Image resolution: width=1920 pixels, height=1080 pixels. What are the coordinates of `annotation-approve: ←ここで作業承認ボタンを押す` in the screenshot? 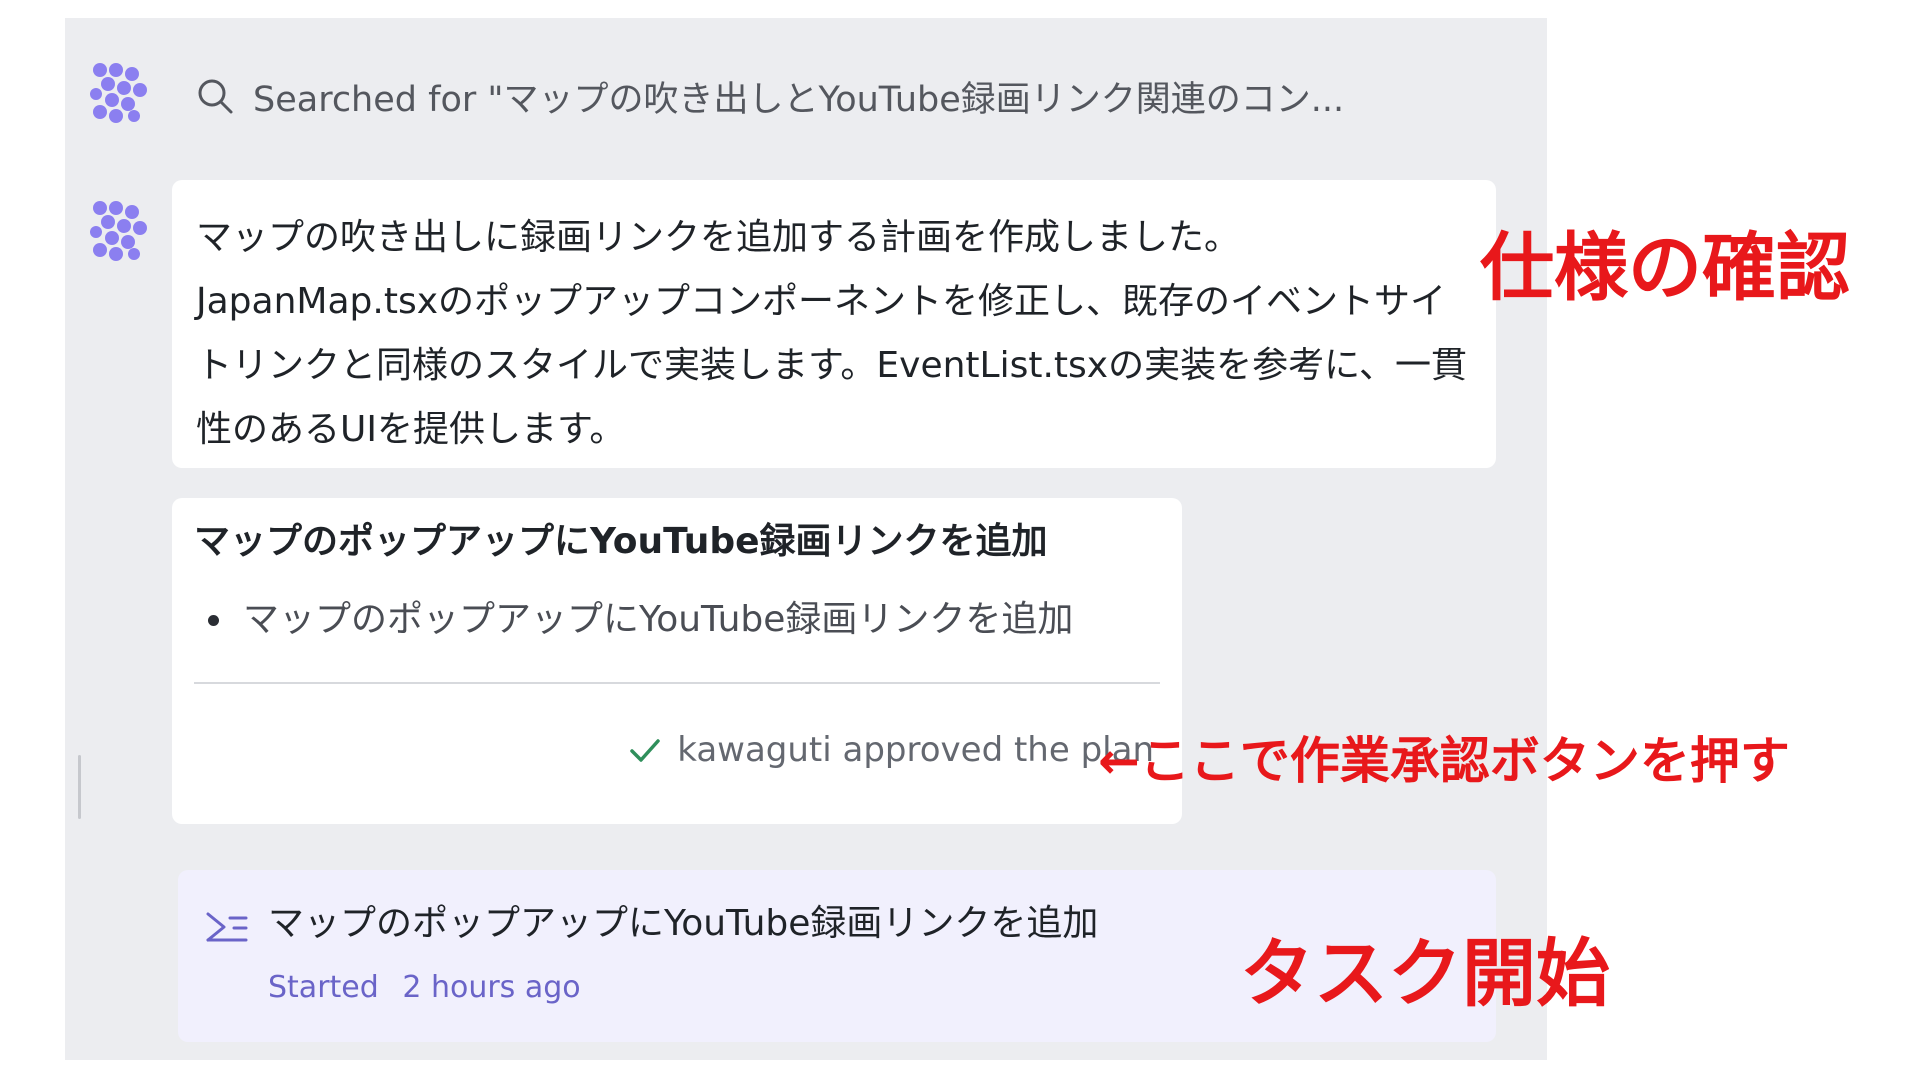 It's located at (1444, 761).